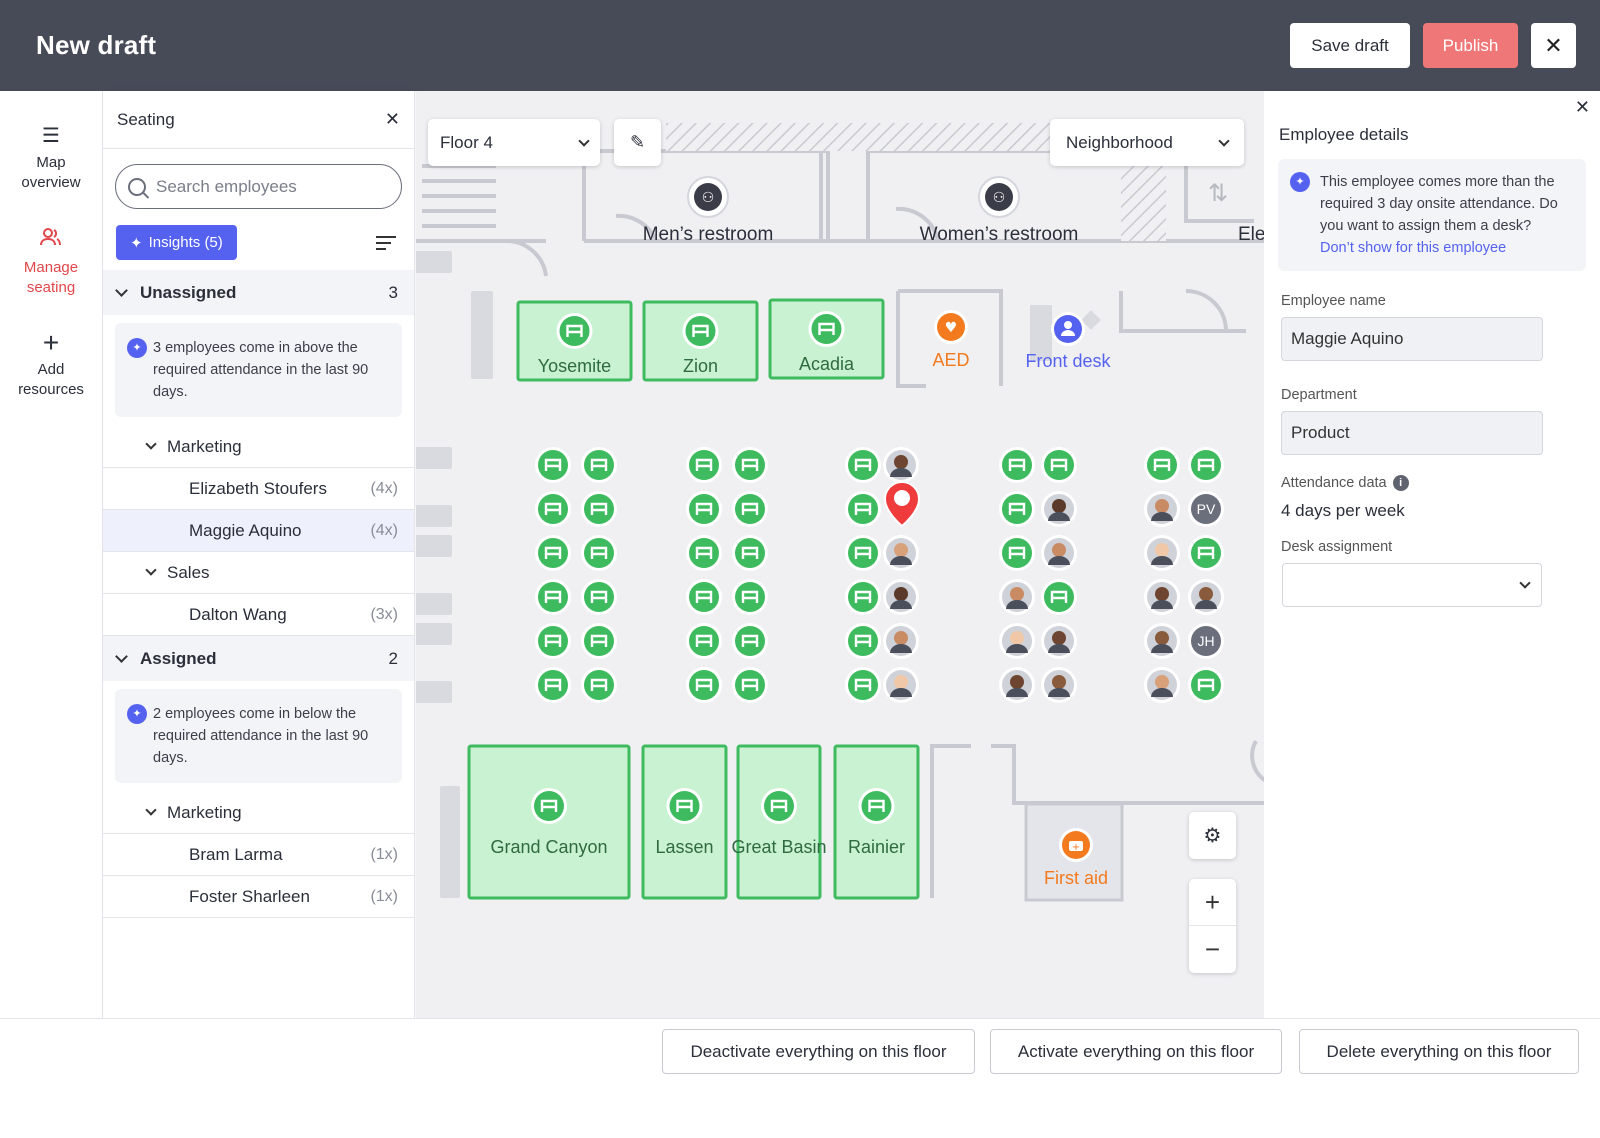  Describe the element at coordinates (51, 142) in the screenshot. I see `rail-item-map-overview: ☰ Map overview` at that location.